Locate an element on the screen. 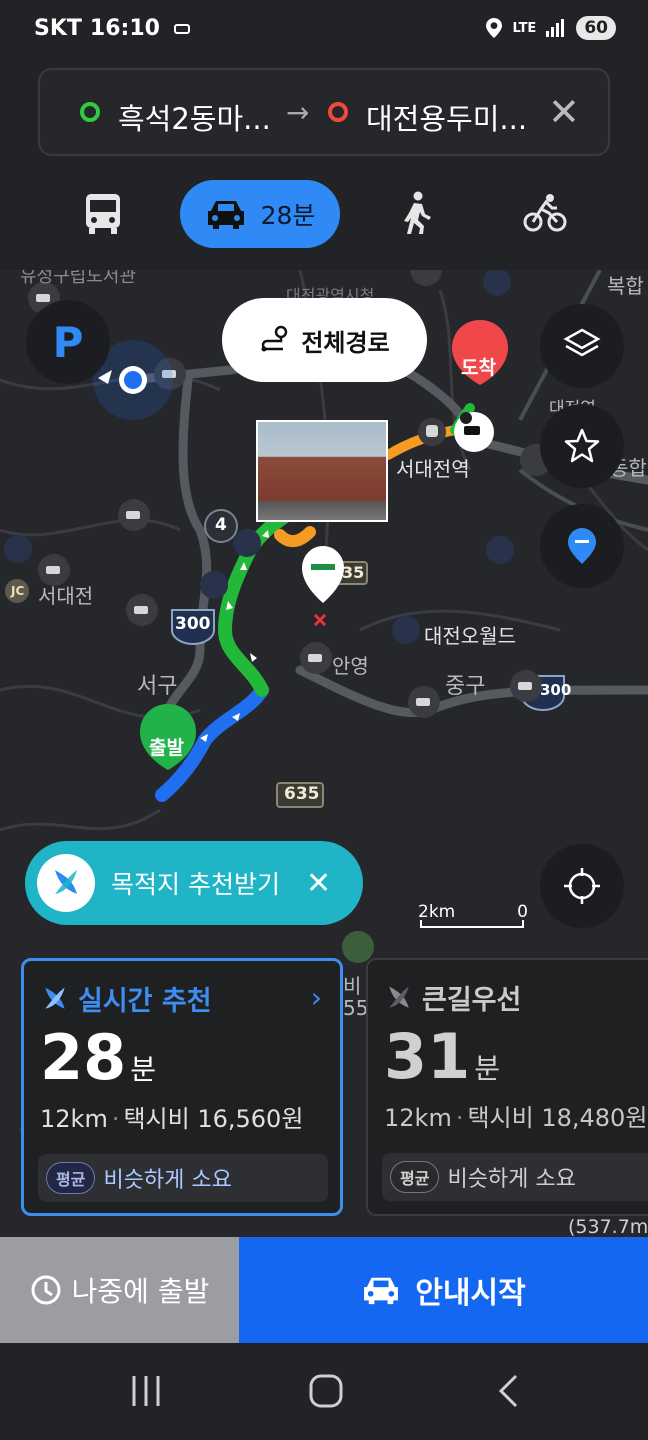 The width and height of the screenshot is (648, 1440). walk-icon is located at coordinates (417, 213).